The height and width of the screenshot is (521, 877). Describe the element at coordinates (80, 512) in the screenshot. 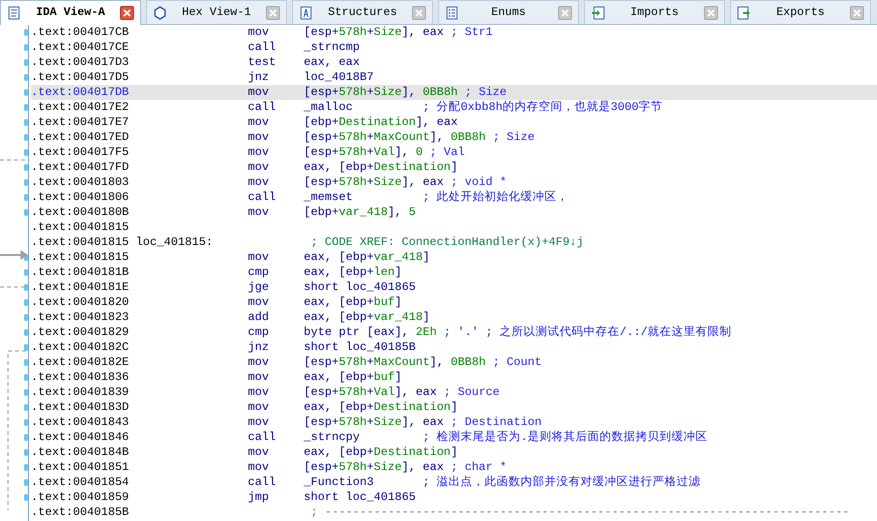

I see `address: .text:0040185B` at that location.